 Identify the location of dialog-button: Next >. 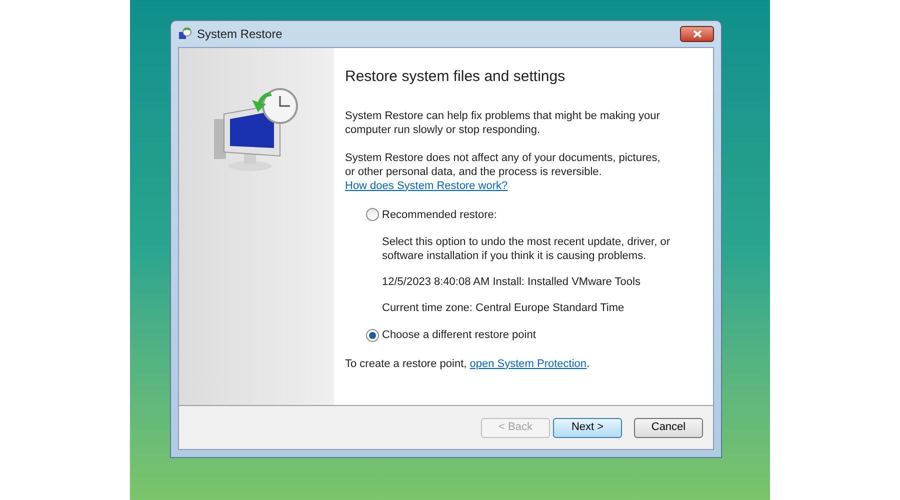
(587, 428).